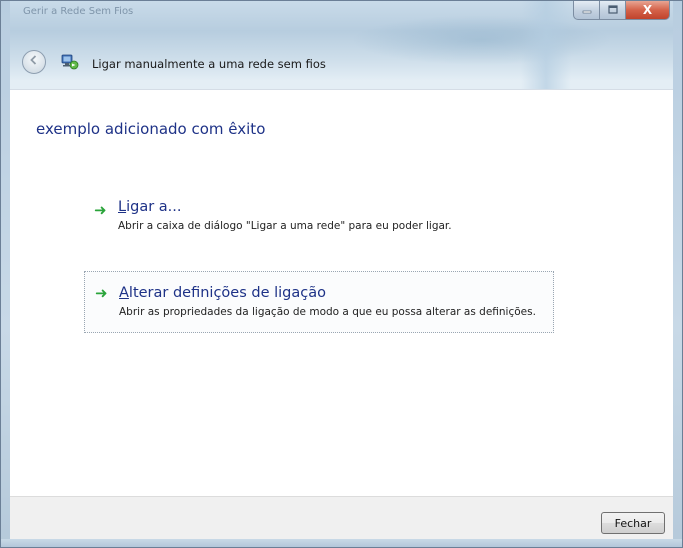 The height and width of the screenshot is (548, 683). I want to click on wireless-network-icon, so click(69, 62).